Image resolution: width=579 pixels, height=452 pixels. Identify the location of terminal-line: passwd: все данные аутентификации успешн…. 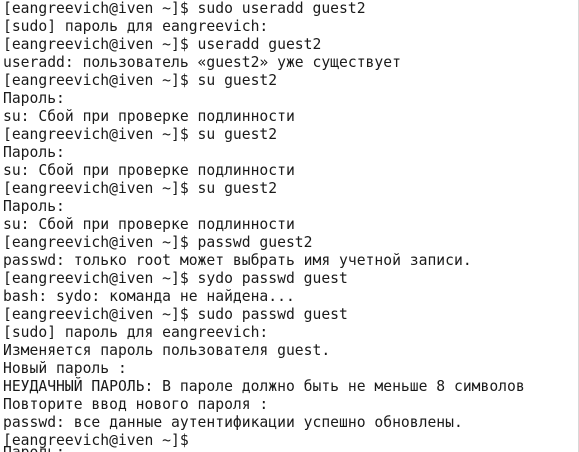
(233, 422).